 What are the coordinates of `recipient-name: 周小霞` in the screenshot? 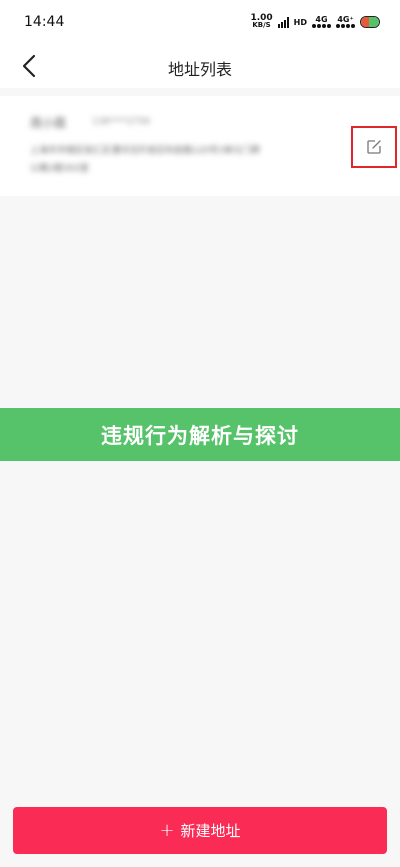 It's located at (48, 123).